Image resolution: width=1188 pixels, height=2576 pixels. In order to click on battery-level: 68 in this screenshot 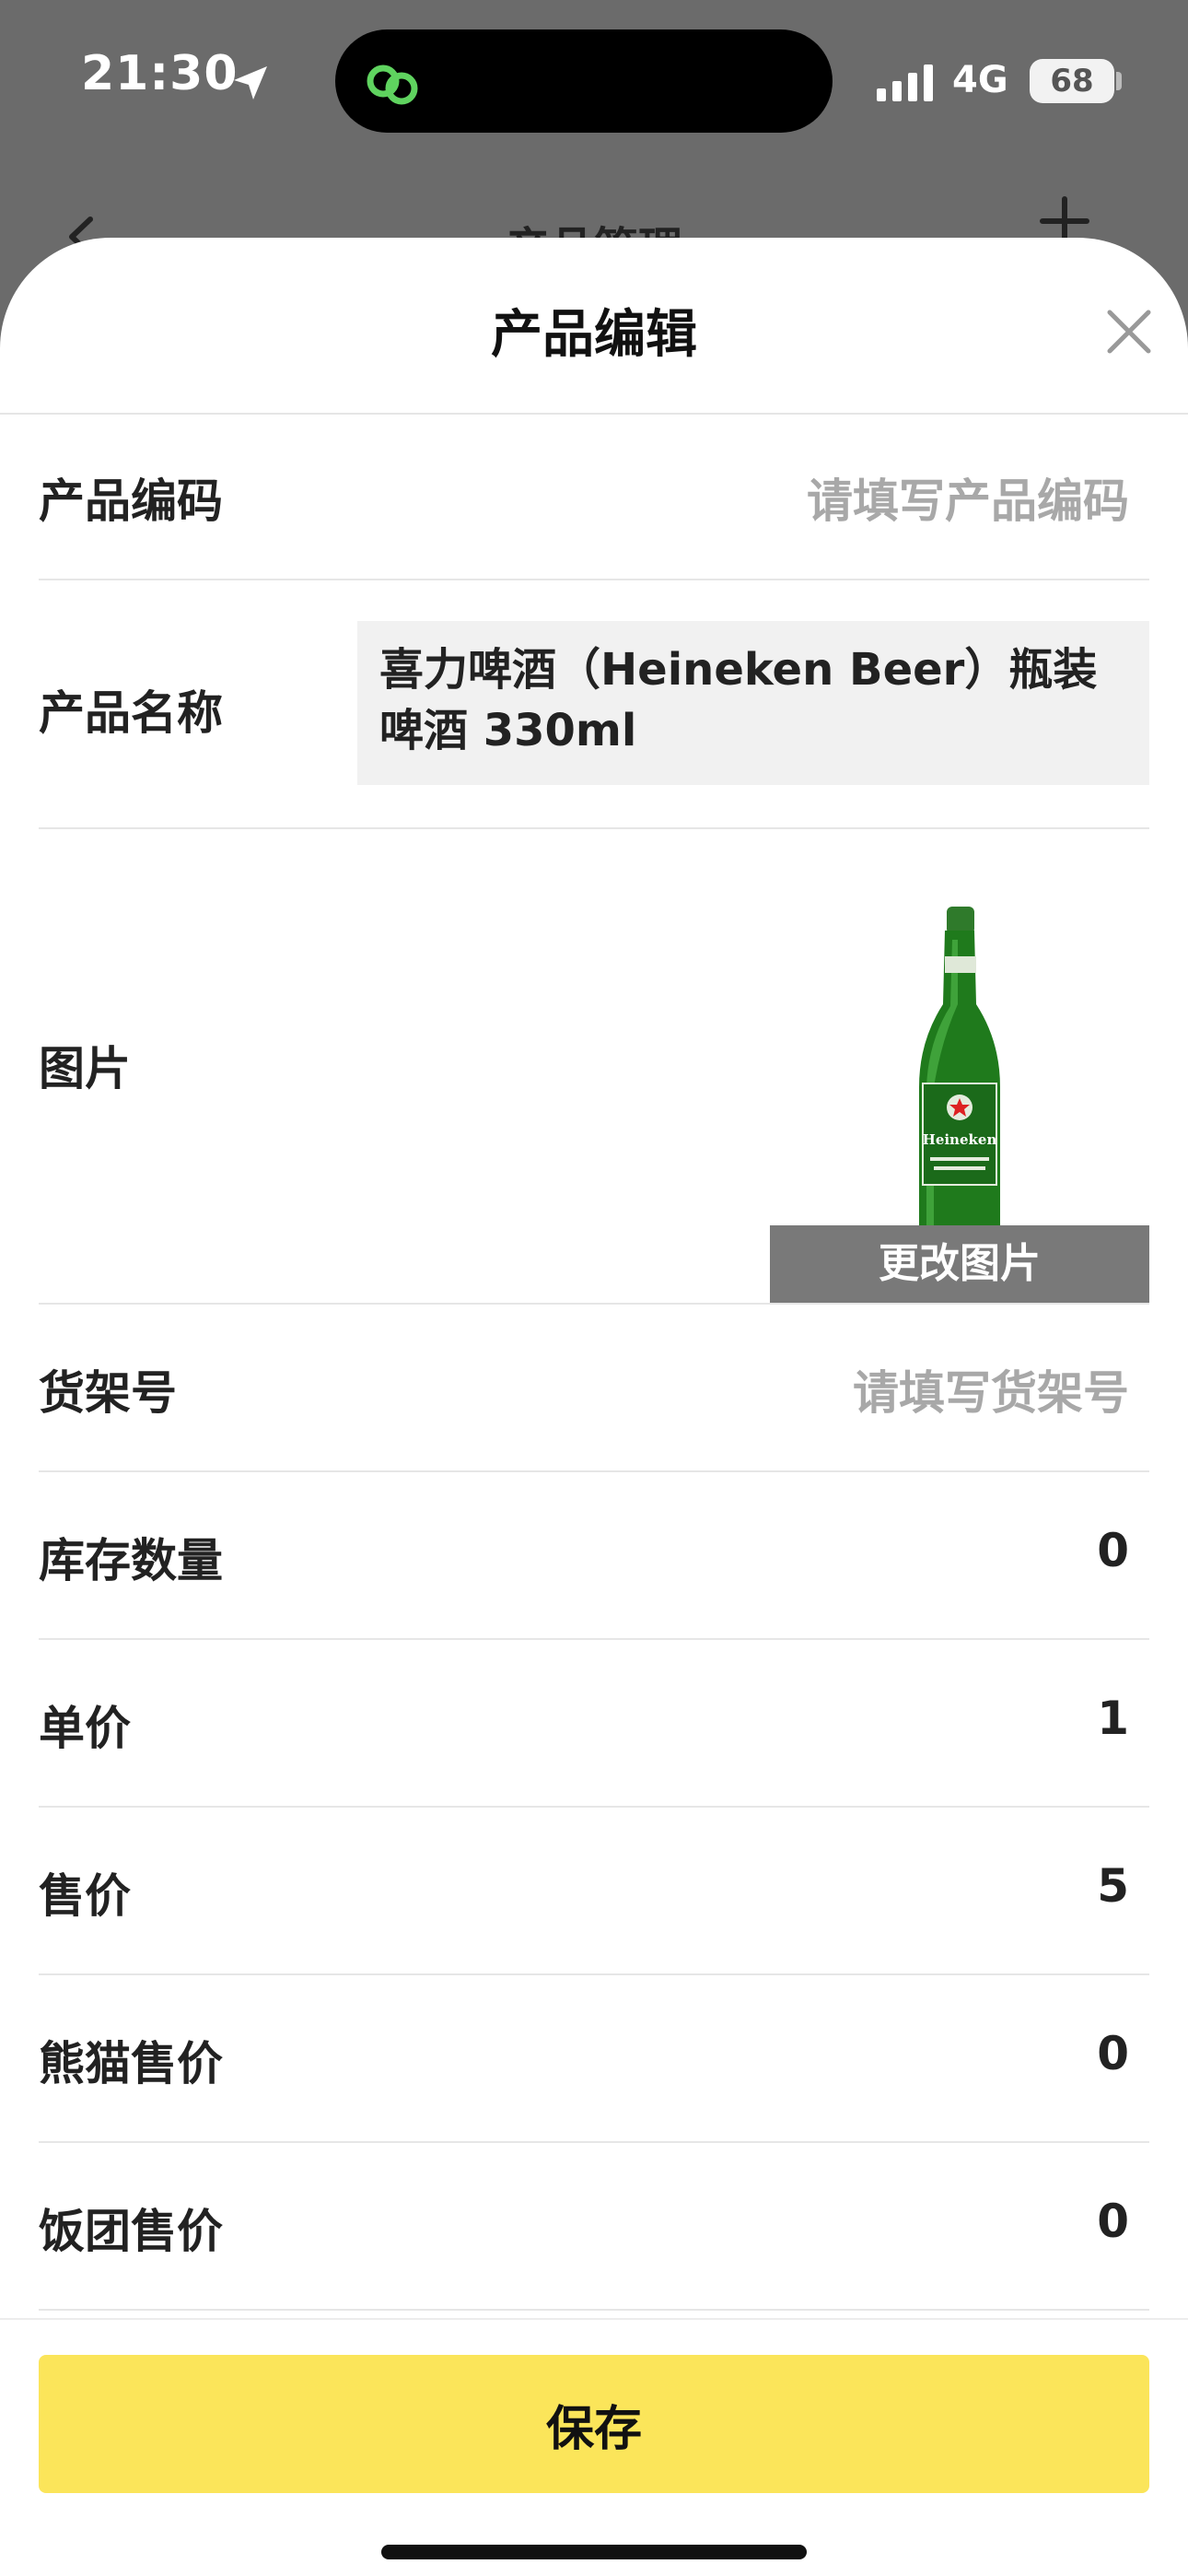, I will do `click(1072, 81)`.